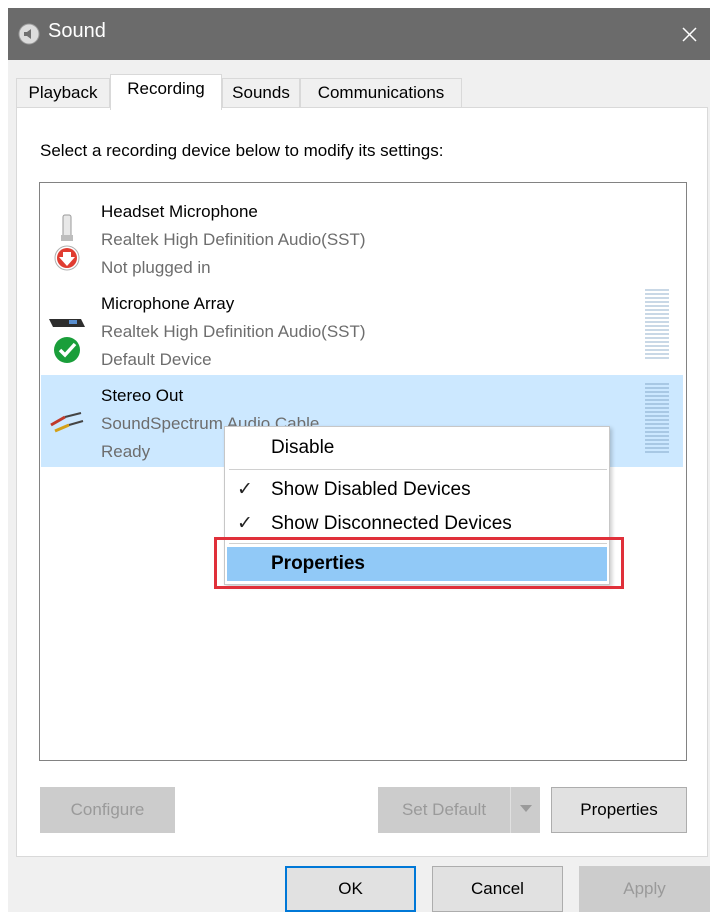 The image size is (710, 912). I want to click on set-default-dropdown, so click(525, 810).